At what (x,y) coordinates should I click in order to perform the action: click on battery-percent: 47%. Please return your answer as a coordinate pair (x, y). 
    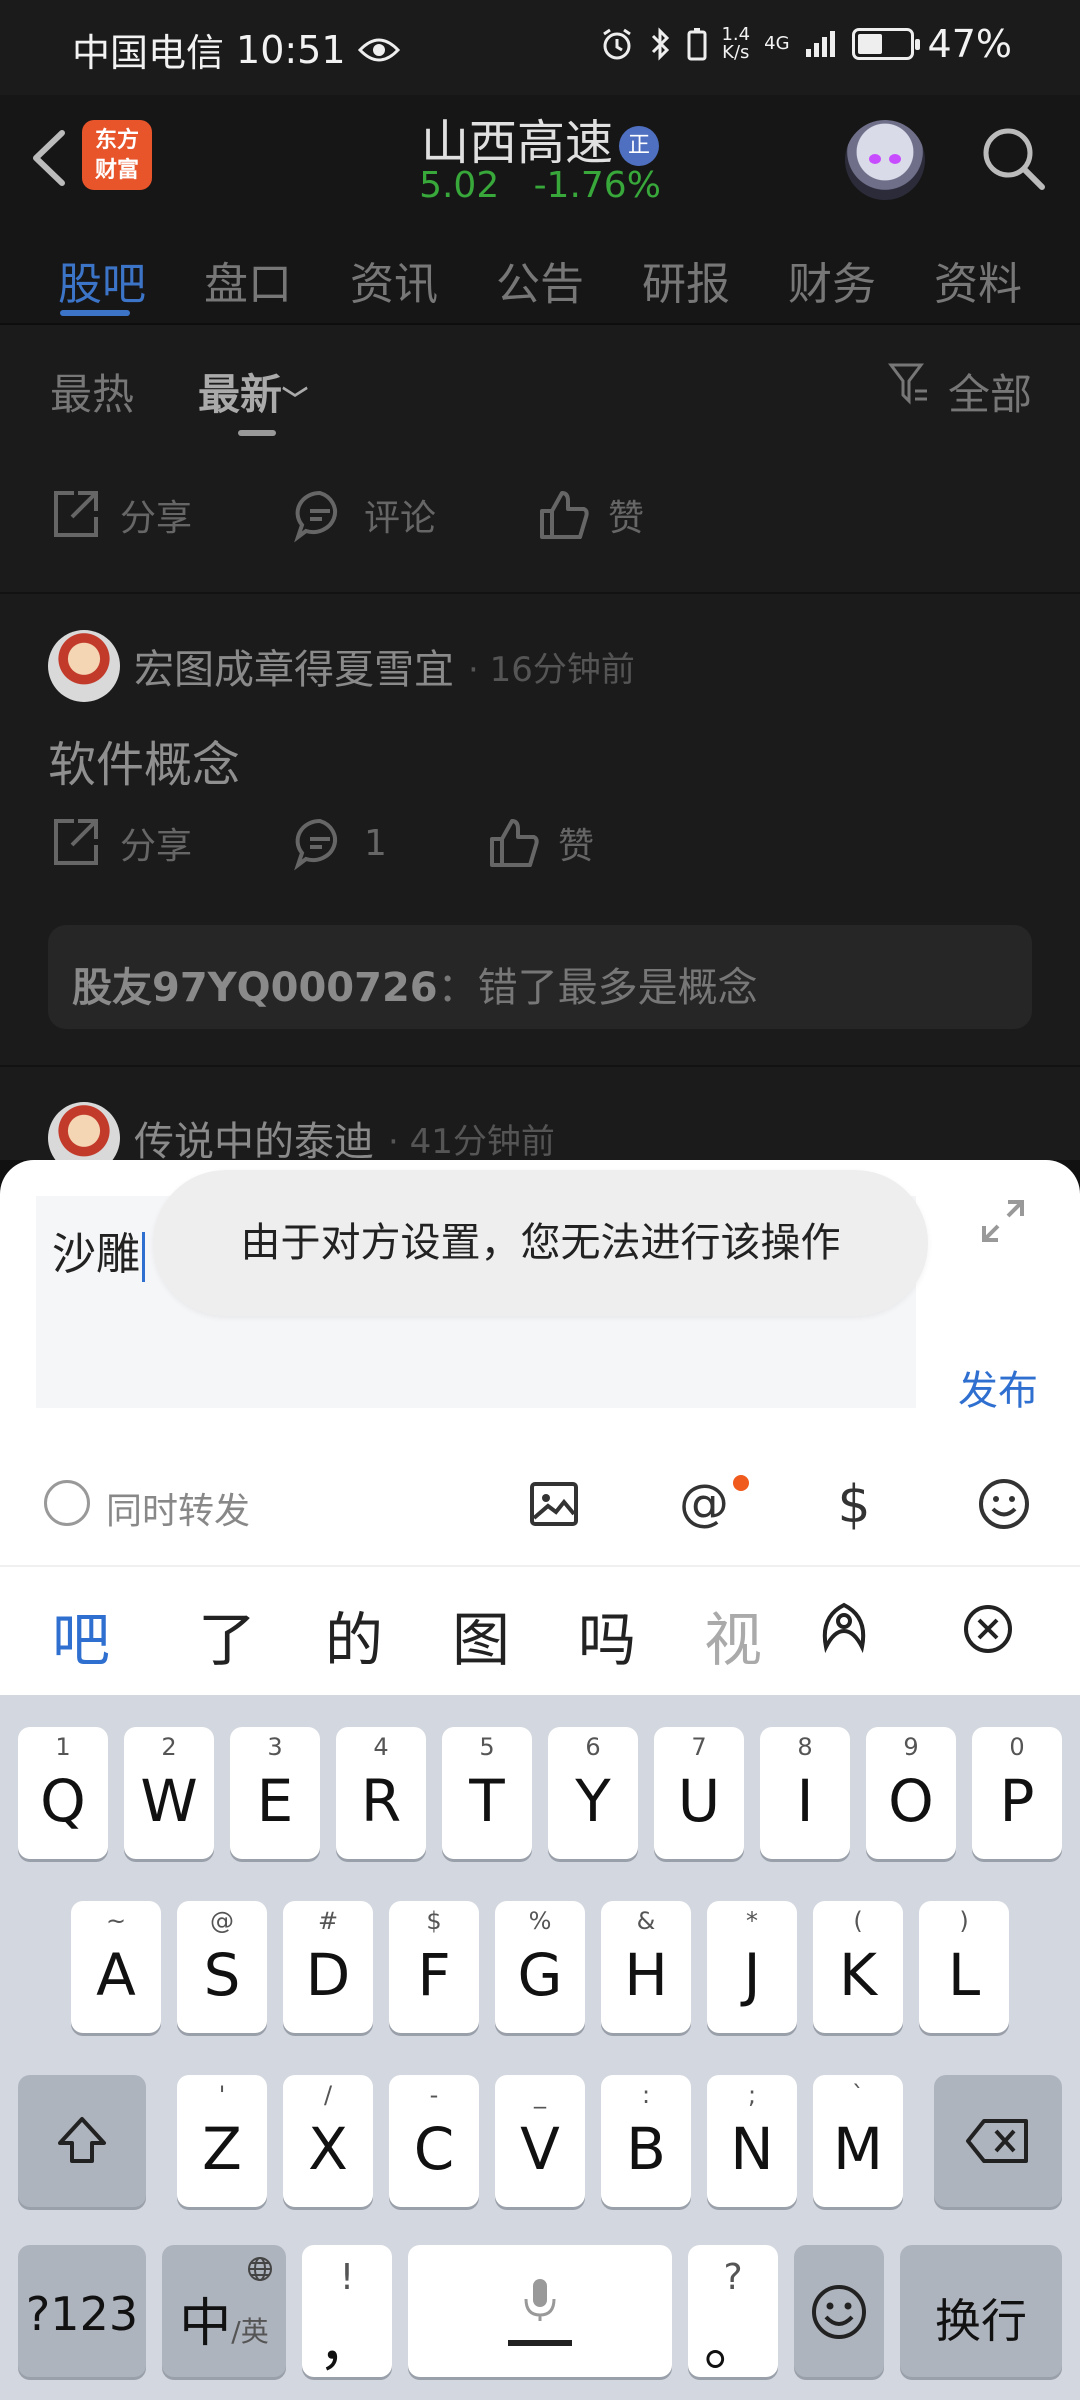
    Looking at the image, I should click on (969, 44).